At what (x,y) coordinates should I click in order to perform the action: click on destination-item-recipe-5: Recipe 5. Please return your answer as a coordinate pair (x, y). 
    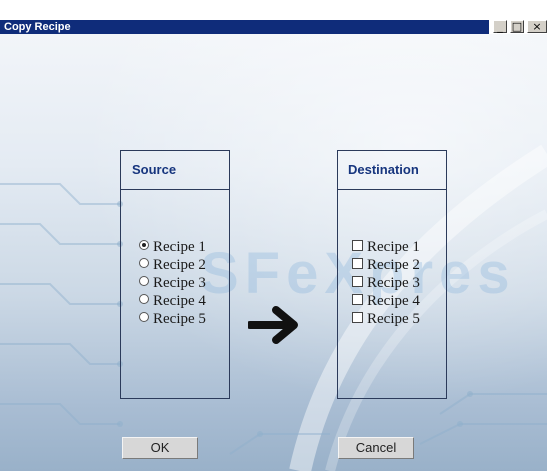
    Looking at the image, I should click on (386, 319).